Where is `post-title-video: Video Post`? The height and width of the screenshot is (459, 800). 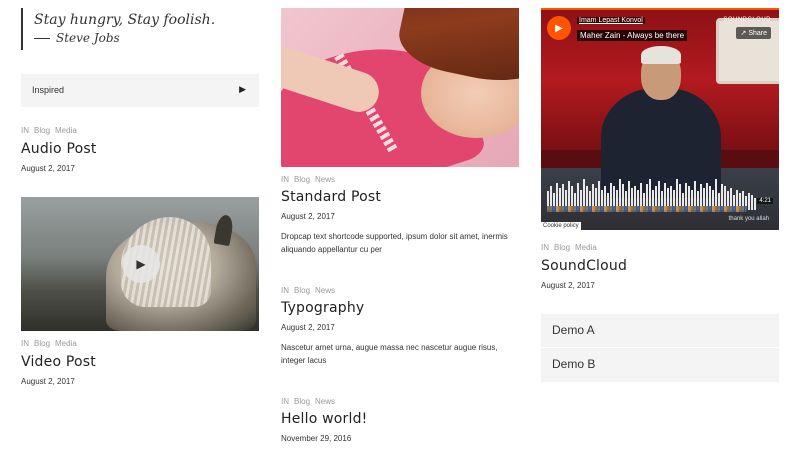
post-title-video: Video Post is located at coordinates (58, 362).